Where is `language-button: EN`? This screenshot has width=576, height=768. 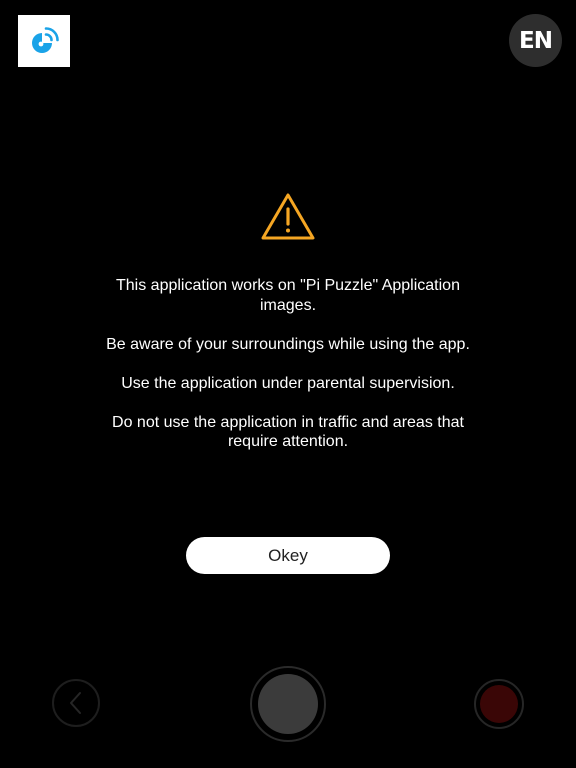
language-button: EN is located at coordinates (535, 40).